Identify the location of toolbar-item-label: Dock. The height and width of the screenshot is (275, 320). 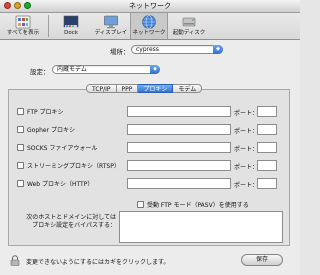
(71, 33).